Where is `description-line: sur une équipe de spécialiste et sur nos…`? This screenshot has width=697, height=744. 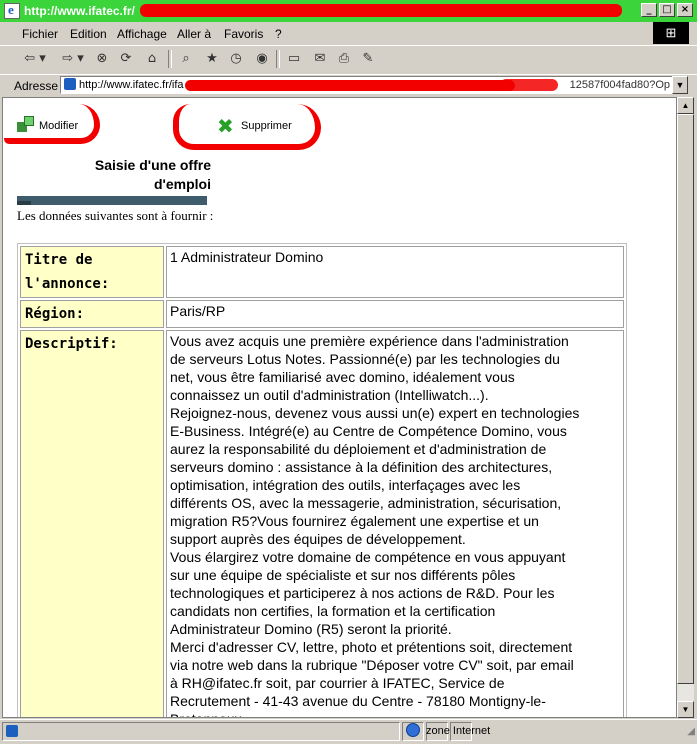 description-line: sur une équipe de spécialiste et sur nos… is located at coordinates (343, 575).